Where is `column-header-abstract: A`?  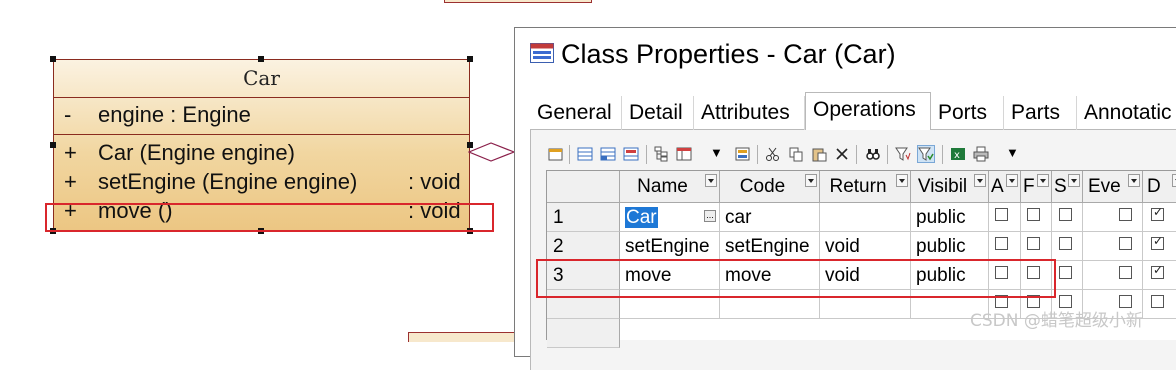
column-header-abstract: A is located at coordinates (1005, 187).